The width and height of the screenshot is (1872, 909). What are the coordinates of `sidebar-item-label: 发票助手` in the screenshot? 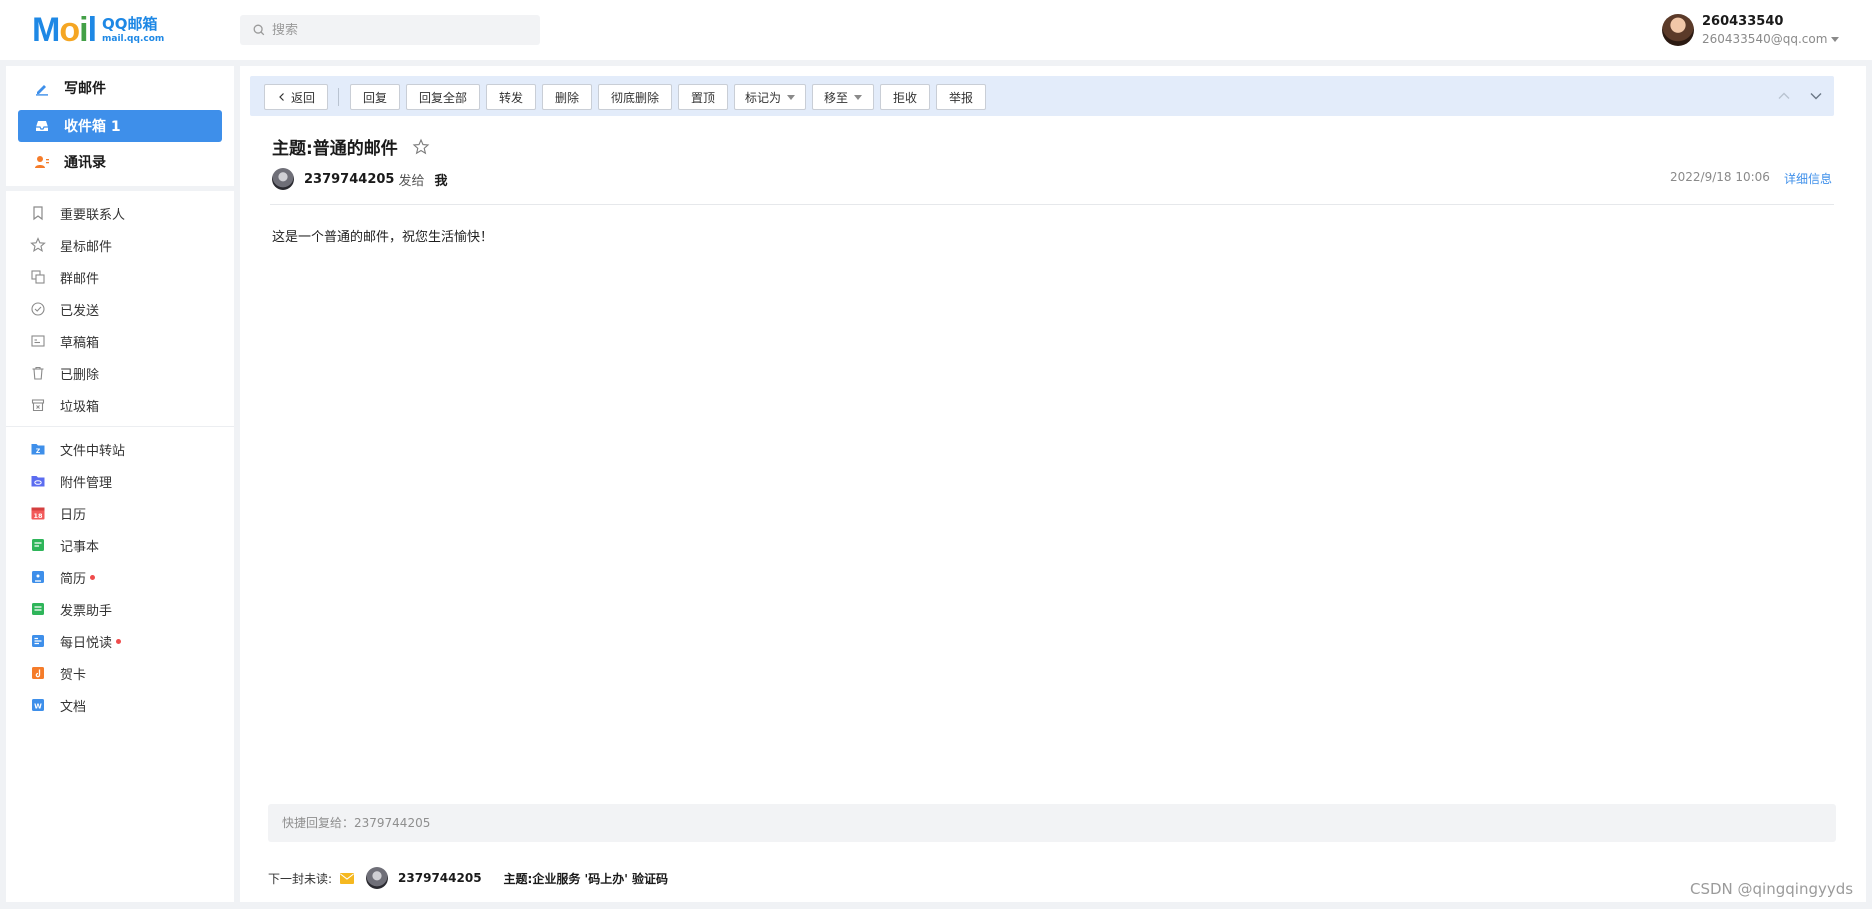 It's located at (86, 611).